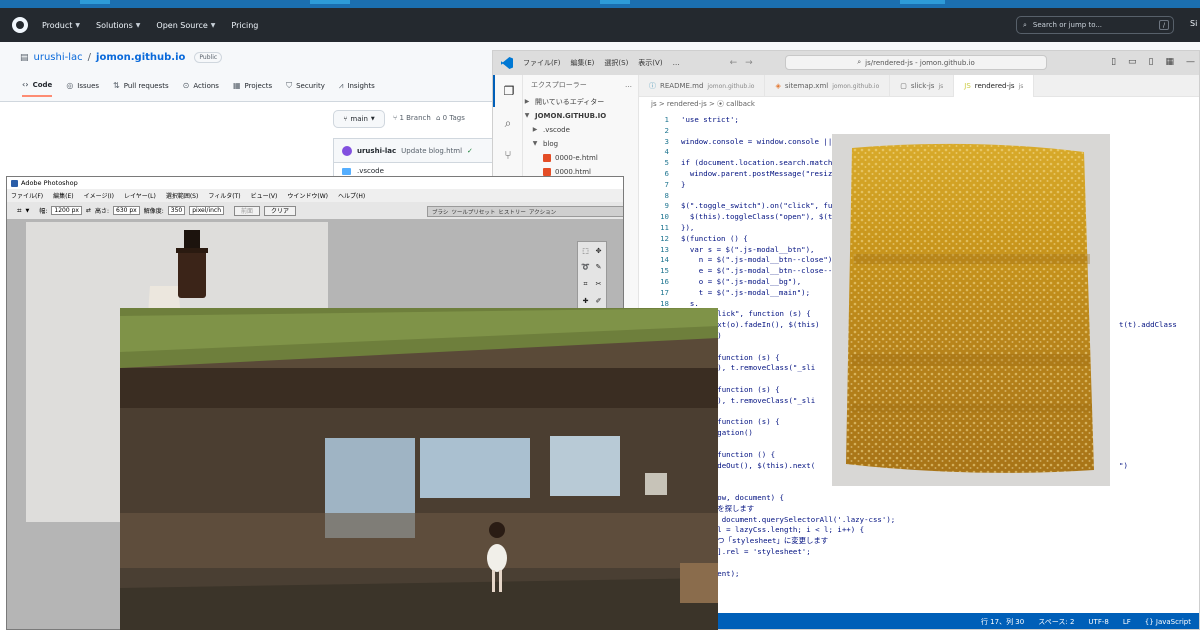  Describe the element at coordinates (598, 301) in the screenshot. I see `brush-tool-icon: ✐` at that location.